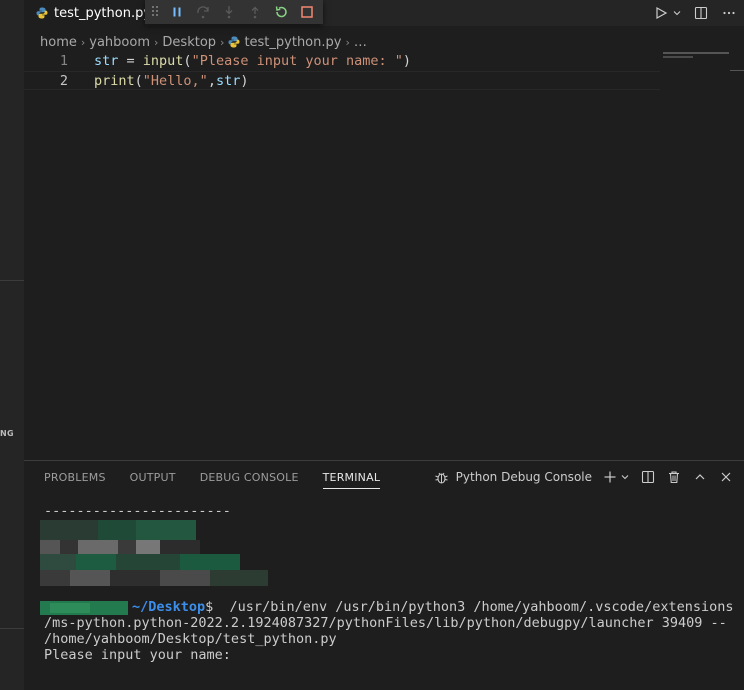 The height and width of the screenshot is (690, 744). What do you see at coordinates (137, 511) in the screenshot?
I see `terminal-line: -----------------------` at bounding box center [137, 511].